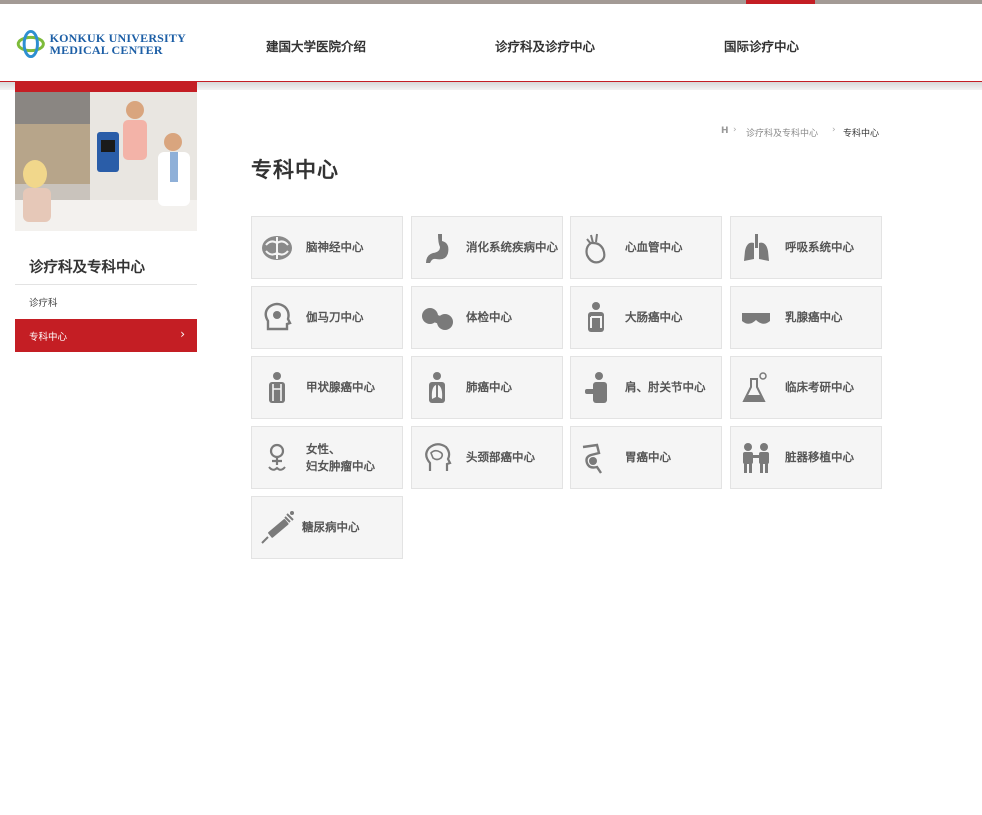  I want to click on tile-label: 大肠癌中心, so click(654, 317).